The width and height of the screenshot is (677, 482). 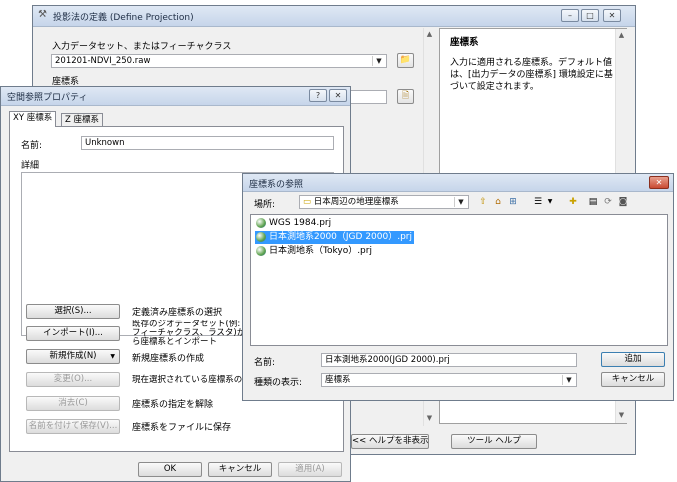 What do you see at coordinates (334, 16) in the screenshot?
I see `define-projection-titlebar: ⚒ 投影法の定義 (Define Projection) – □ ✕` at bounding box center [334, 16].